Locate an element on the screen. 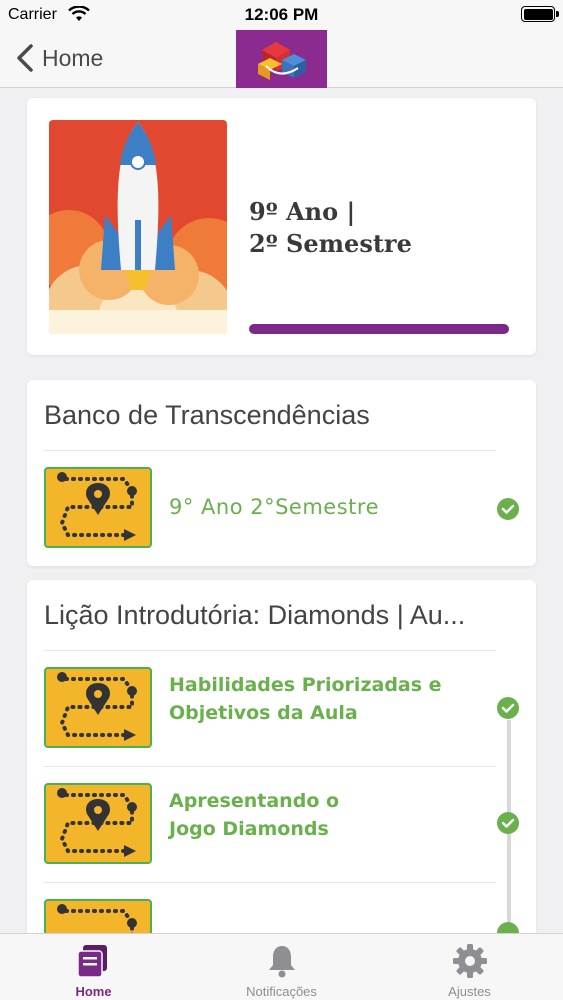 The width and height of the screenshot is (563, 1000). rocket-illustration is located at coordinates (138, 227).